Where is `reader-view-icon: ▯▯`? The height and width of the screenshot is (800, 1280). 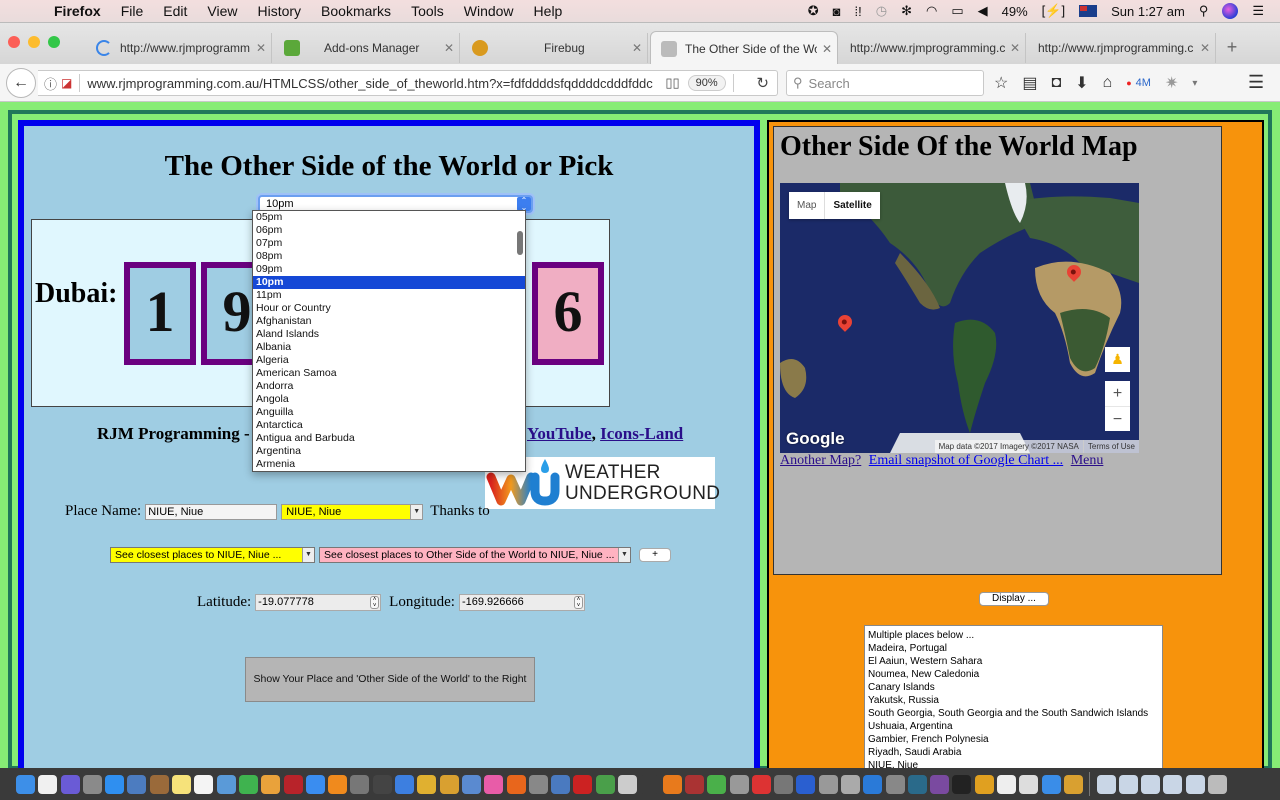
reader-view-icon: ▯▯ is located at coordinates (672, 83).